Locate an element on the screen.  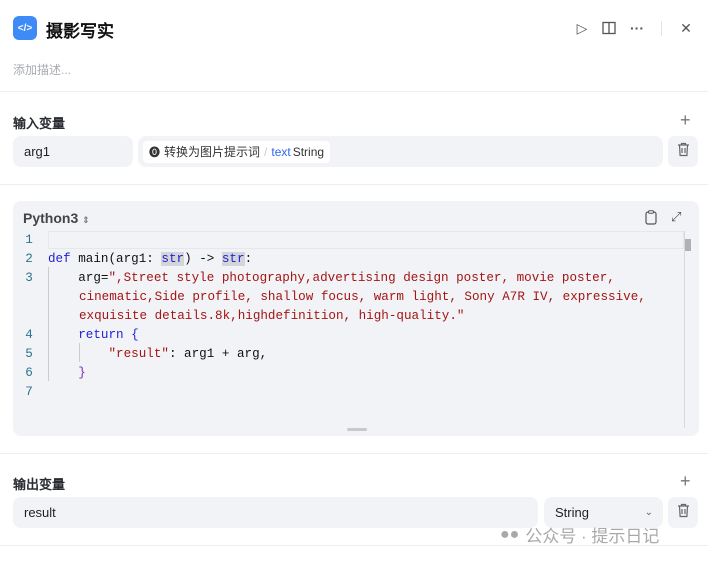
code-line: "result": arg1 + arg, is located at coordinates (188, 354).